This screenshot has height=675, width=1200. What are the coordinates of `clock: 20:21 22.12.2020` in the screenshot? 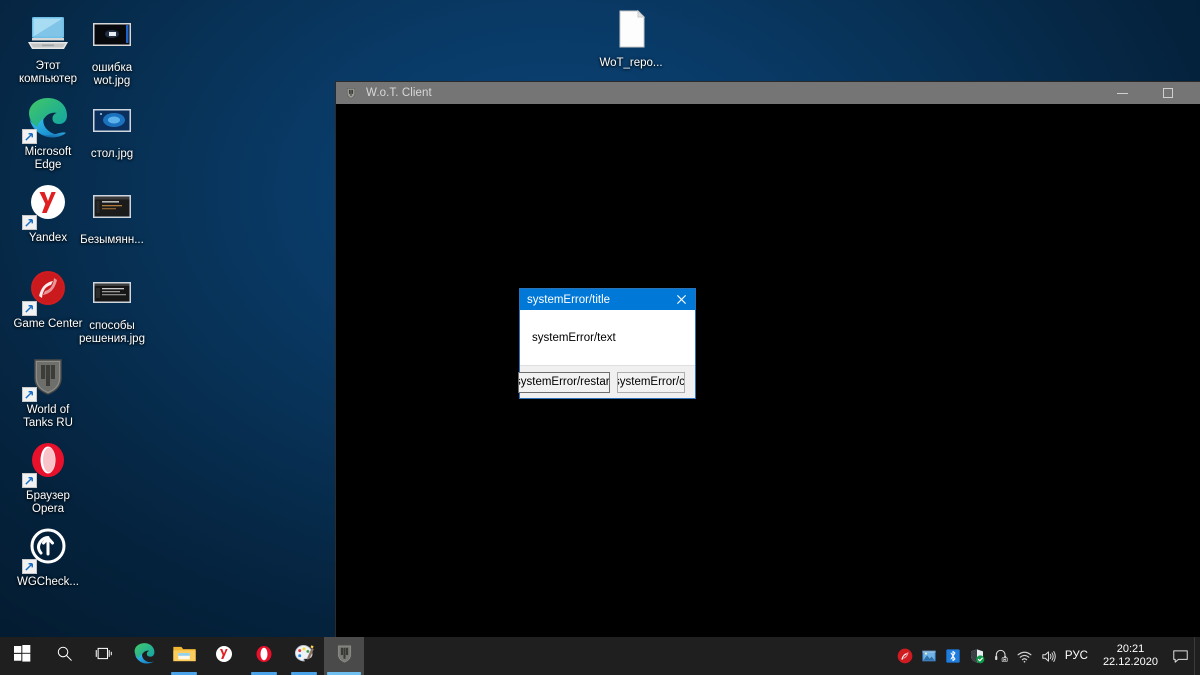 It's located at (1130, 656).